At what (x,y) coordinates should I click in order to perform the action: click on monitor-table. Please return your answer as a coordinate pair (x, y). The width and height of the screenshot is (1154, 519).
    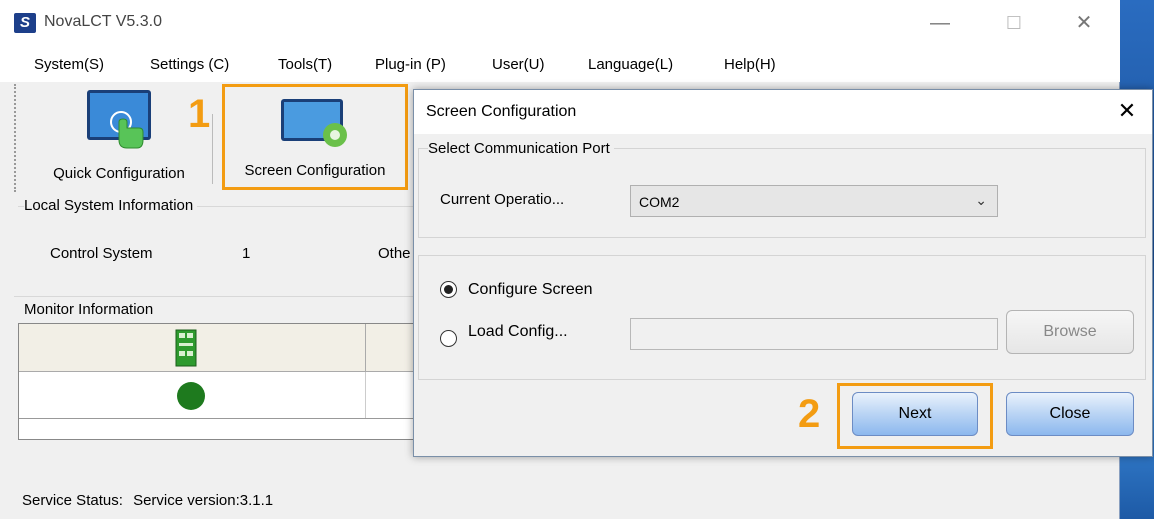
    Looking at the image, I should click on (218, 381).